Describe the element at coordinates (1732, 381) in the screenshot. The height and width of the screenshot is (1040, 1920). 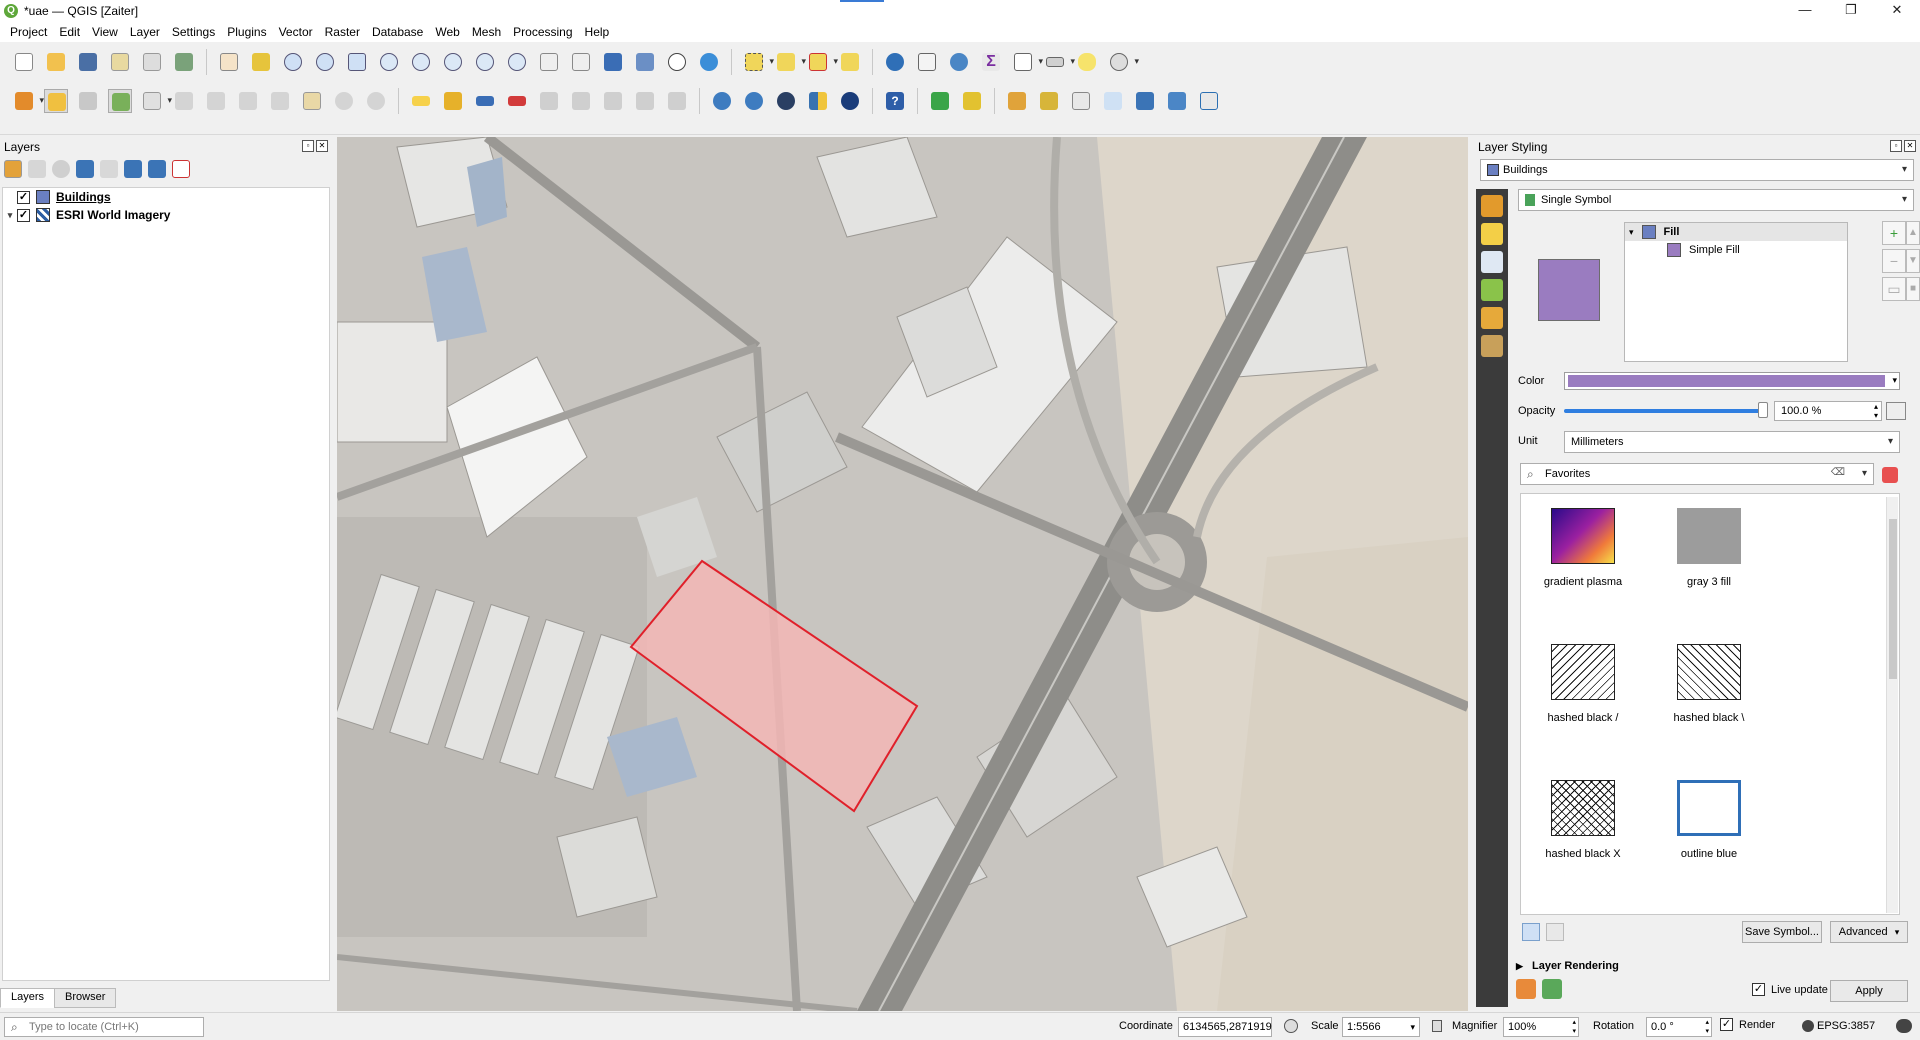
I see `color-button: ▾` at that location.